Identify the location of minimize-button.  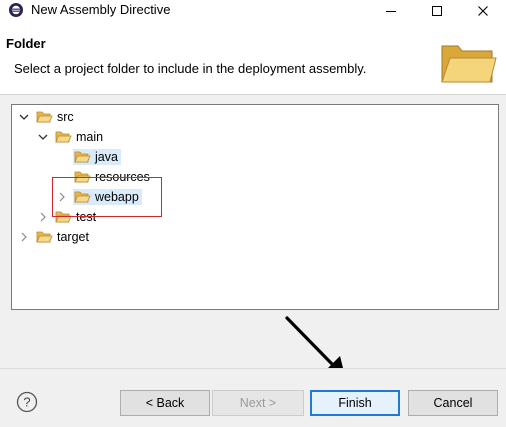
(391, 11).